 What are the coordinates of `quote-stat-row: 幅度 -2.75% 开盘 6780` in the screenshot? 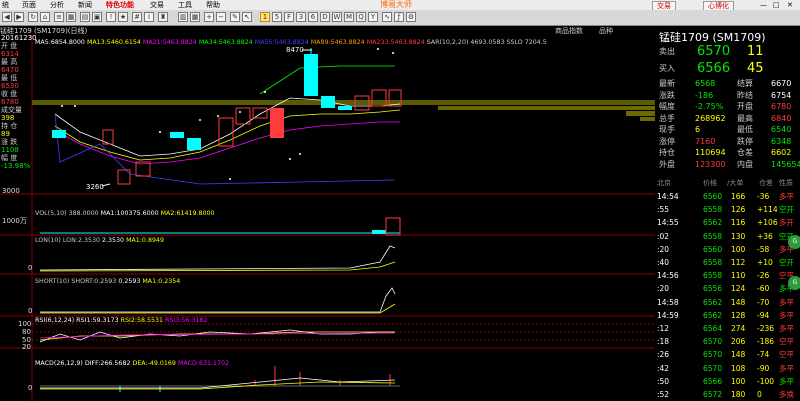 It's located at (727, 107).